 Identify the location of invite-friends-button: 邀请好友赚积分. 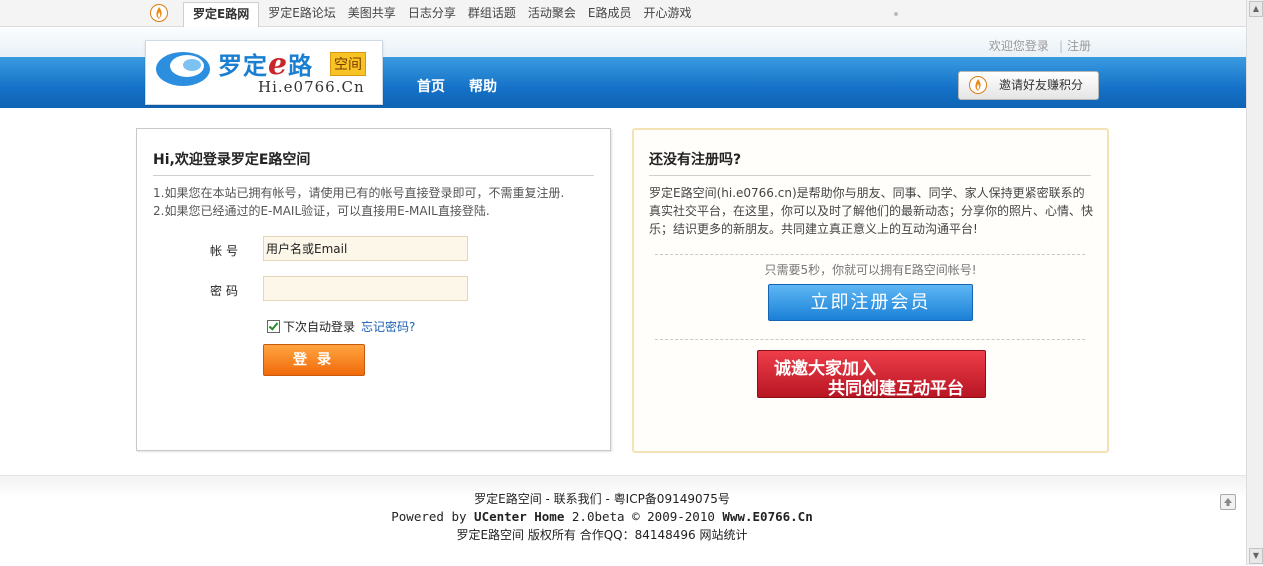
(1028, 85).